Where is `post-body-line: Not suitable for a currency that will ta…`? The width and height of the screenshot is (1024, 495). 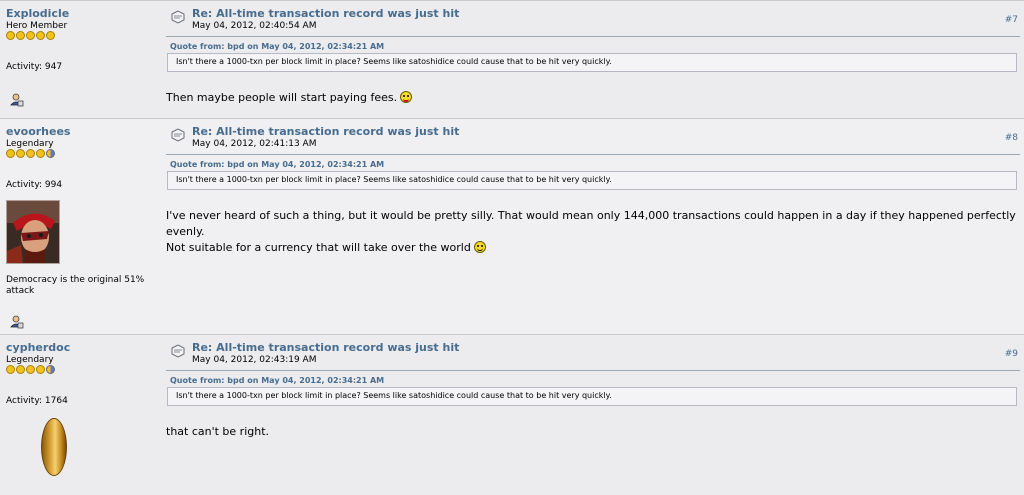 post-body-line: Not suitable for a currency that will ta… is located at coordinates (592, 248).